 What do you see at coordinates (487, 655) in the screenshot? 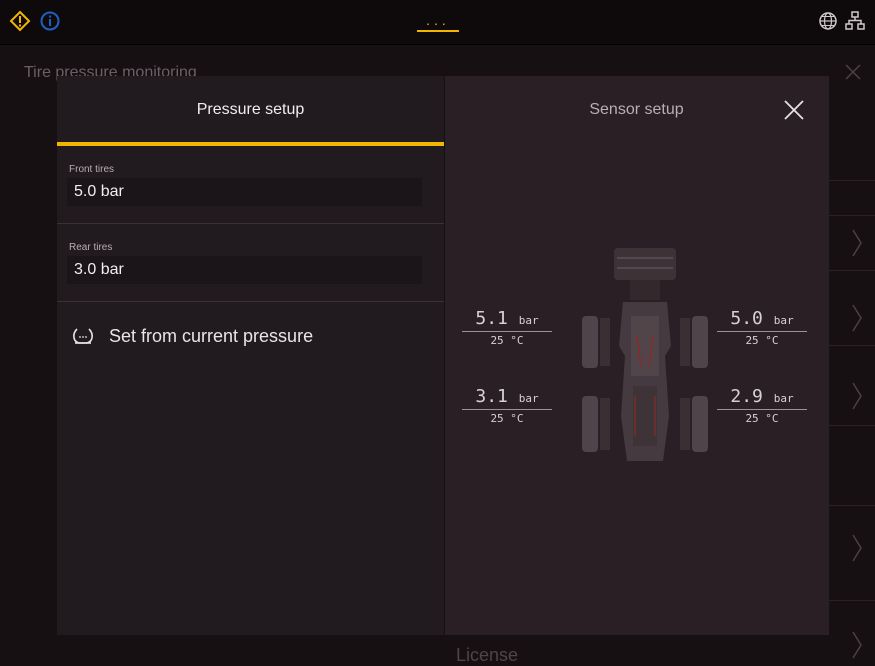
I see `background-license-item: License` at bounding box center [487, 655].